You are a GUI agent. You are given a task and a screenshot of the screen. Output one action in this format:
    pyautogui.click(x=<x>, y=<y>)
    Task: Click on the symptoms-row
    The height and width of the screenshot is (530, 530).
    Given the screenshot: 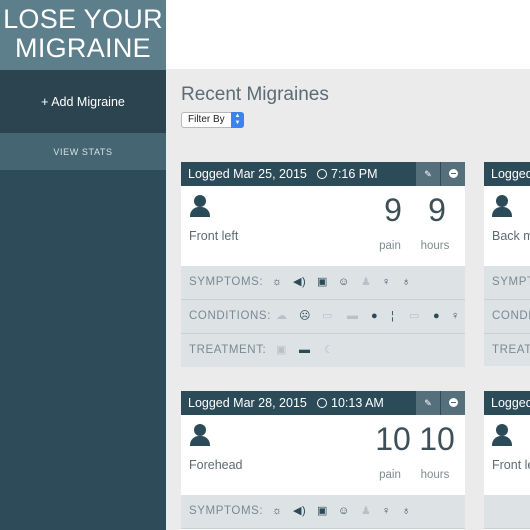 What is the action you would take?
    pyautogui.click(x=507, y=512)
    